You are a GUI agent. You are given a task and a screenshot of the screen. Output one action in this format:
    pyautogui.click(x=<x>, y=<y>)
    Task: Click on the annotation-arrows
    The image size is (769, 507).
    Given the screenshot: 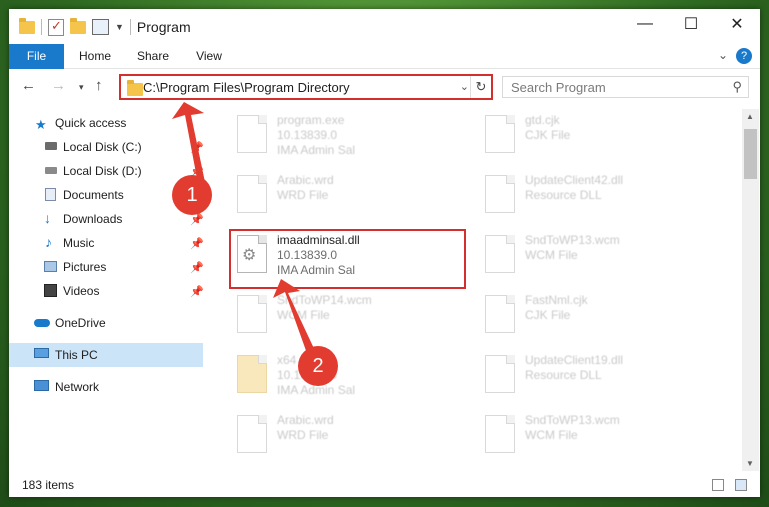 What is the action you would take?
    pyautogui.click(x=244, y=230)
    